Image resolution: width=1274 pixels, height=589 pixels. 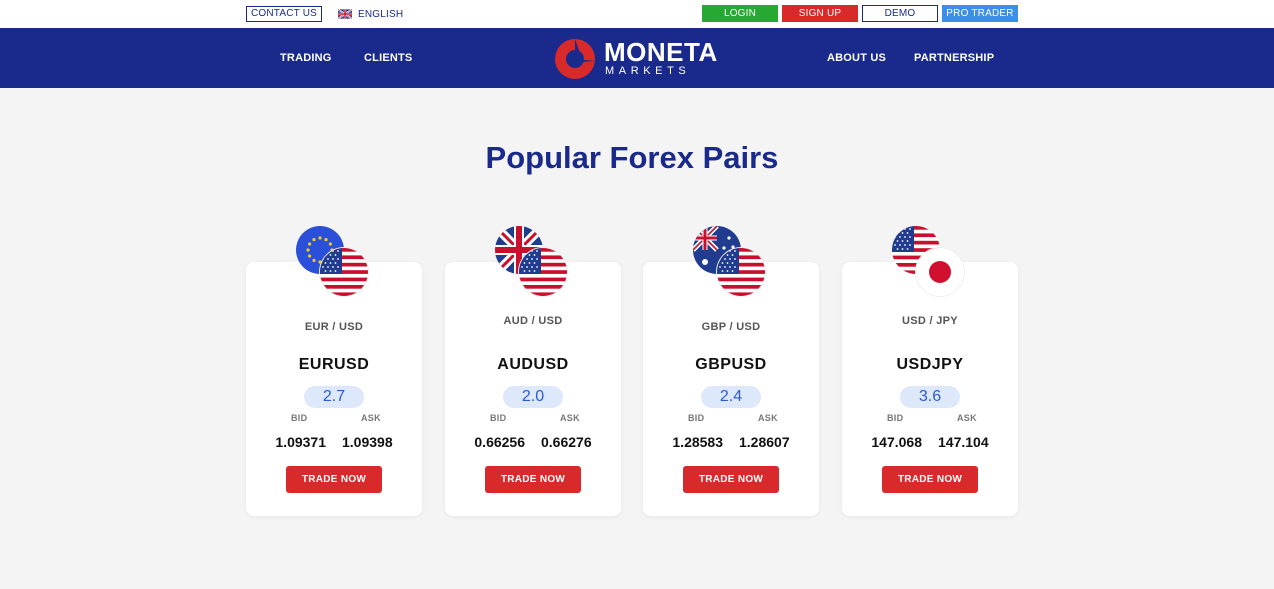 I want to click on jp-flag-icon, so click(x=940, y=272).